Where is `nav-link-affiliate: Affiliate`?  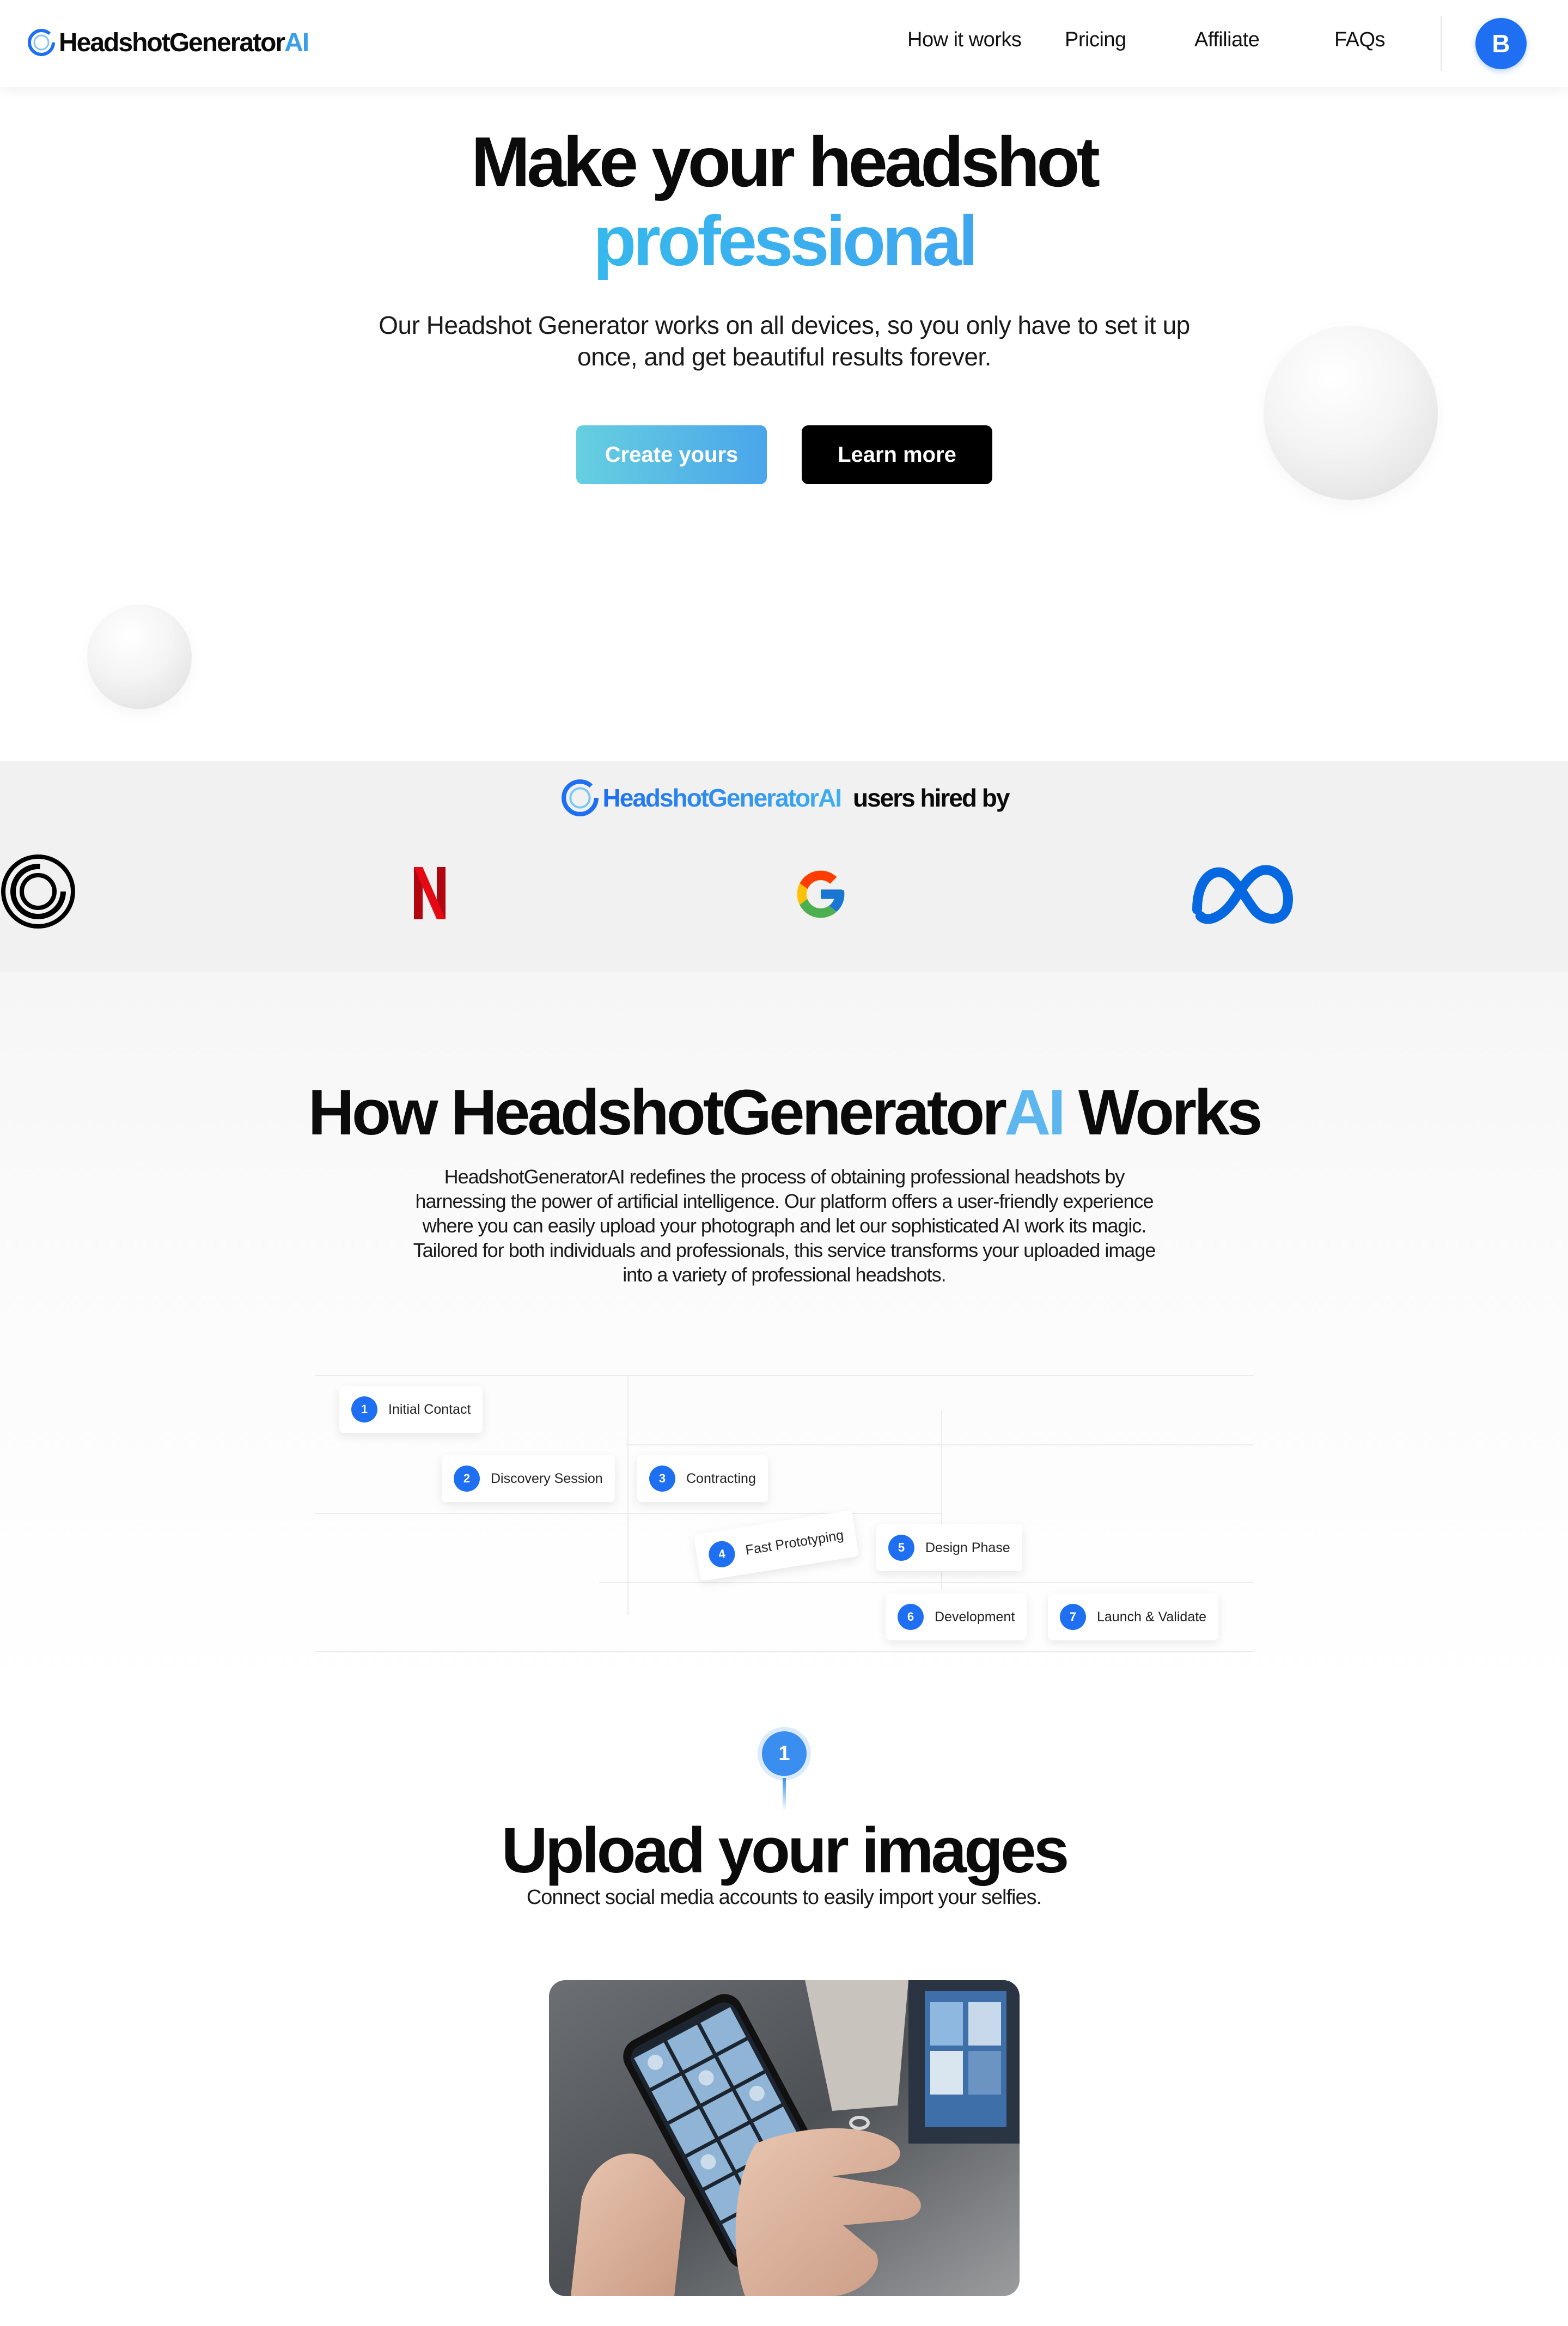 nav-link-affiliate: Affiliate is located at coordinates (1227, 40).